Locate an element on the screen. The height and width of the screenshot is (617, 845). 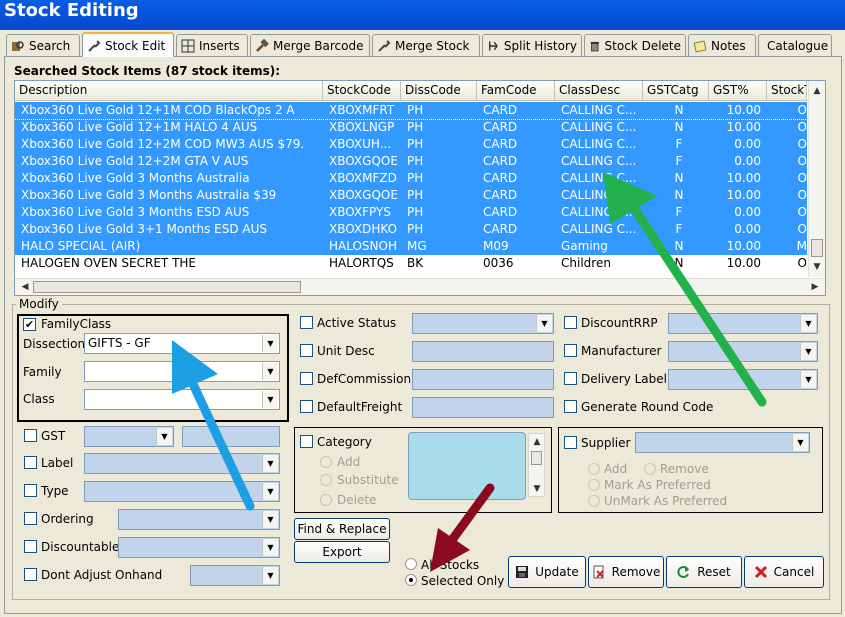
delivery-label-checkbox is located at coordinates (570, 378).